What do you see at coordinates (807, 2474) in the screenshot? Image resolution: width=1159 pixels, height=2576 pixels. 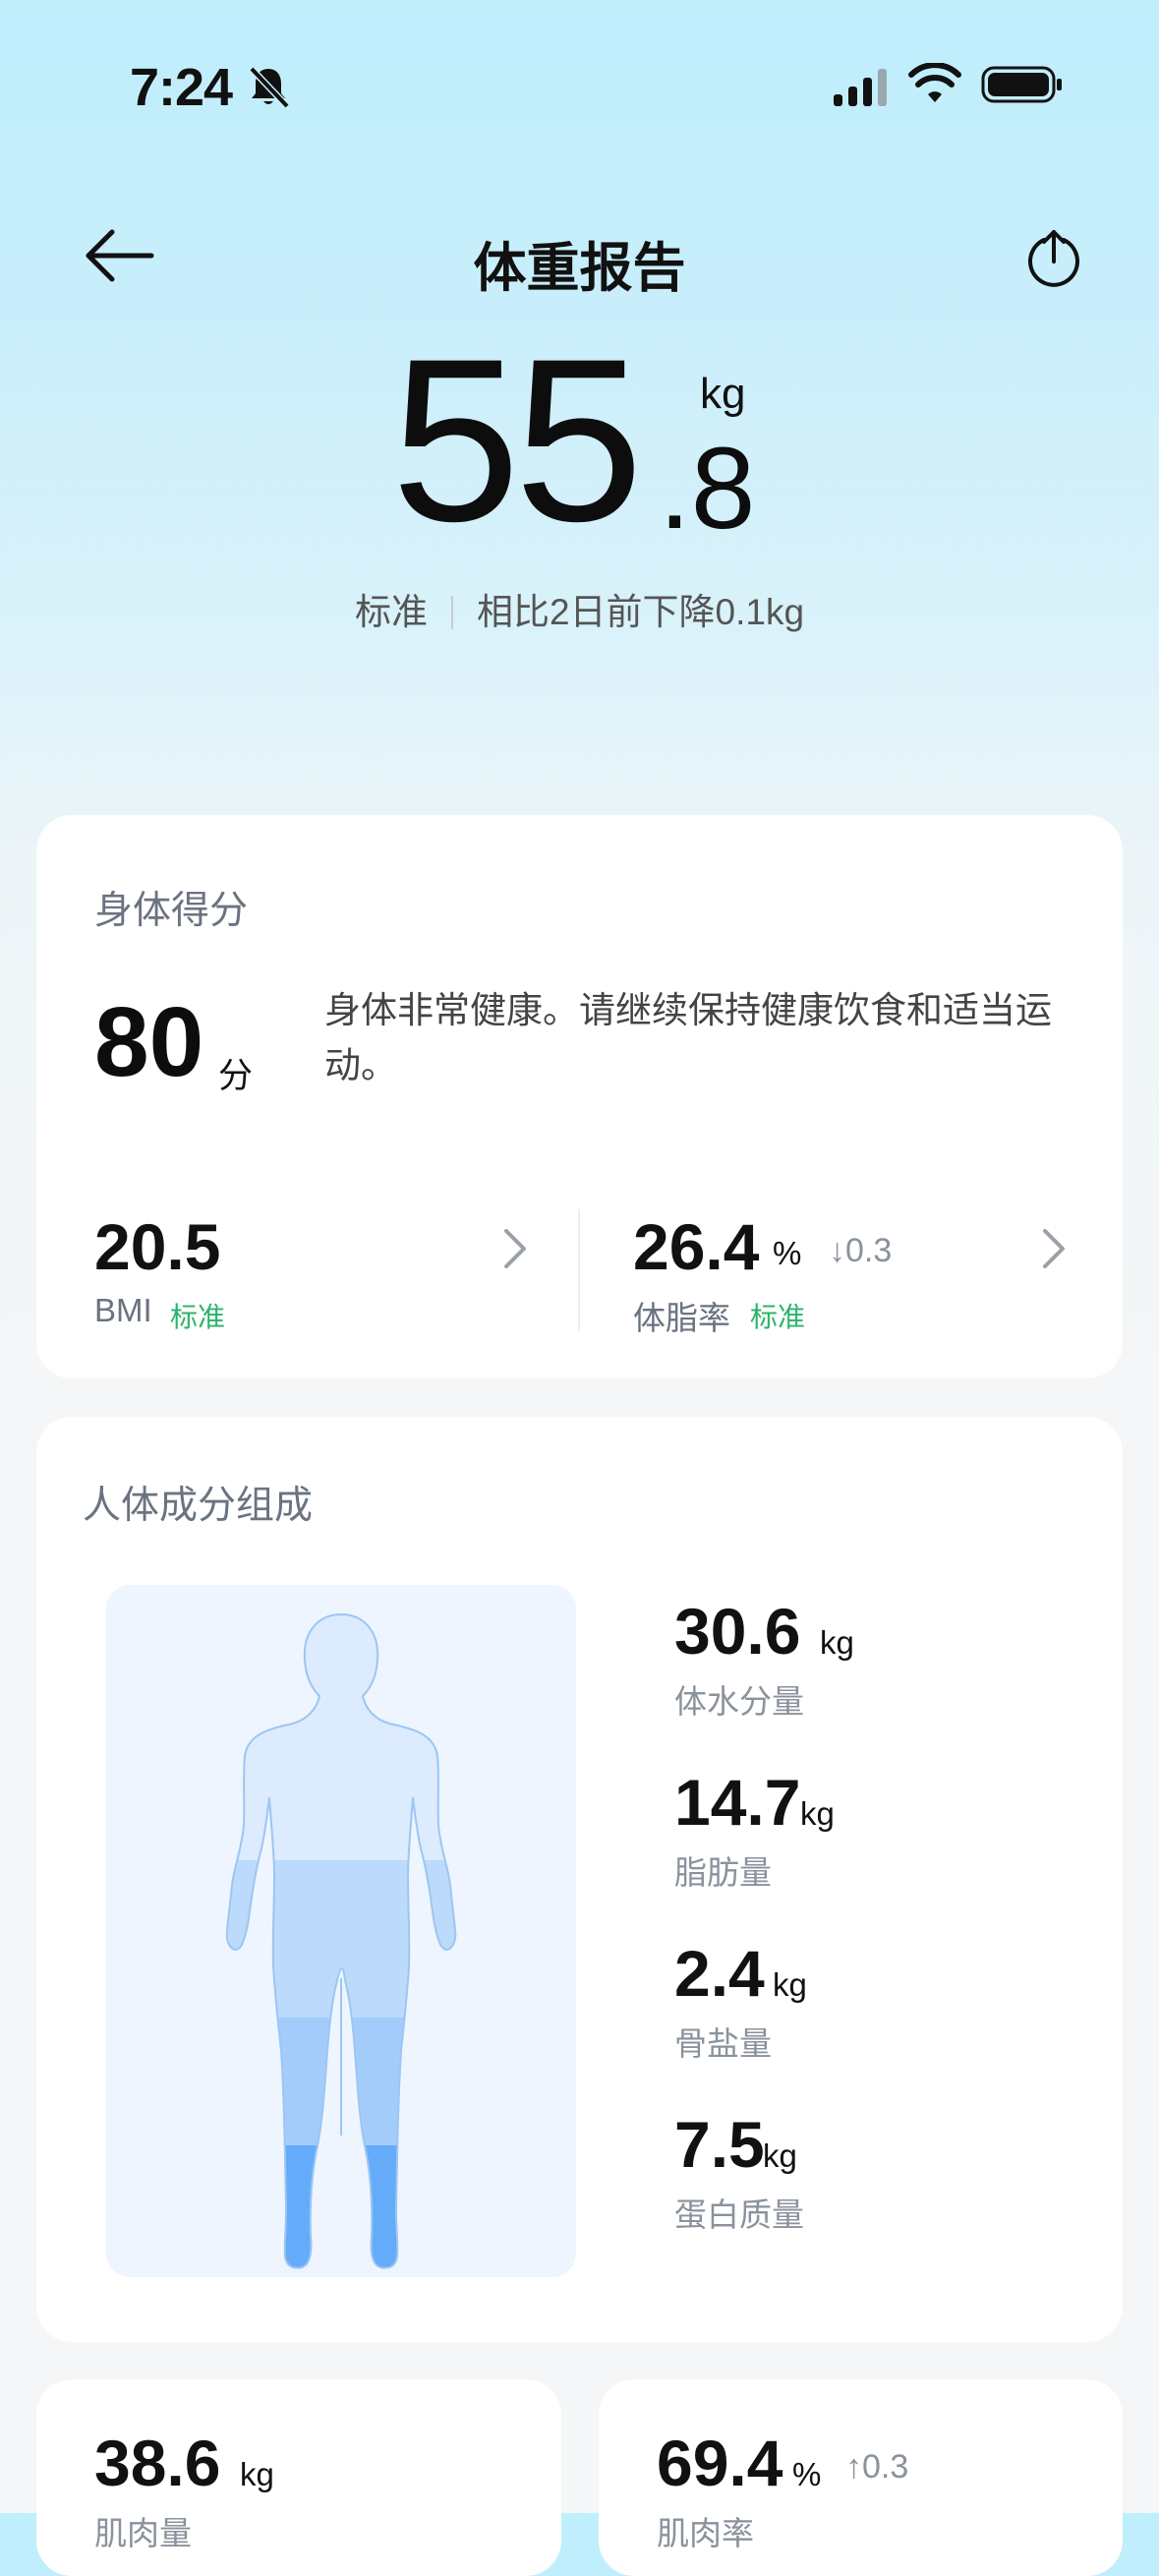 I see `muscle-rate-unit: %` at bounding box center [807, 2474].